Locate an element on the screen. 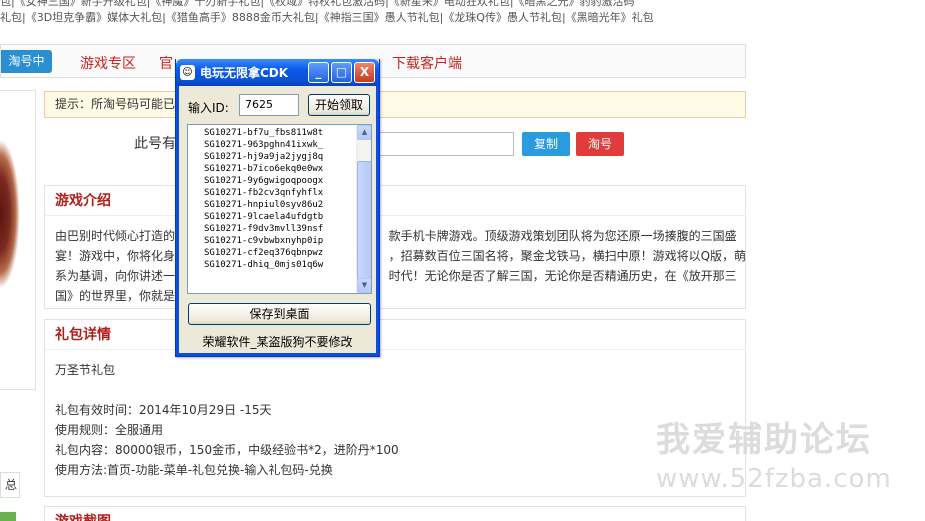 The height and width of the screenshot is (521, 925). section-title: 游戏截图 is located at coordinates (395, 514).